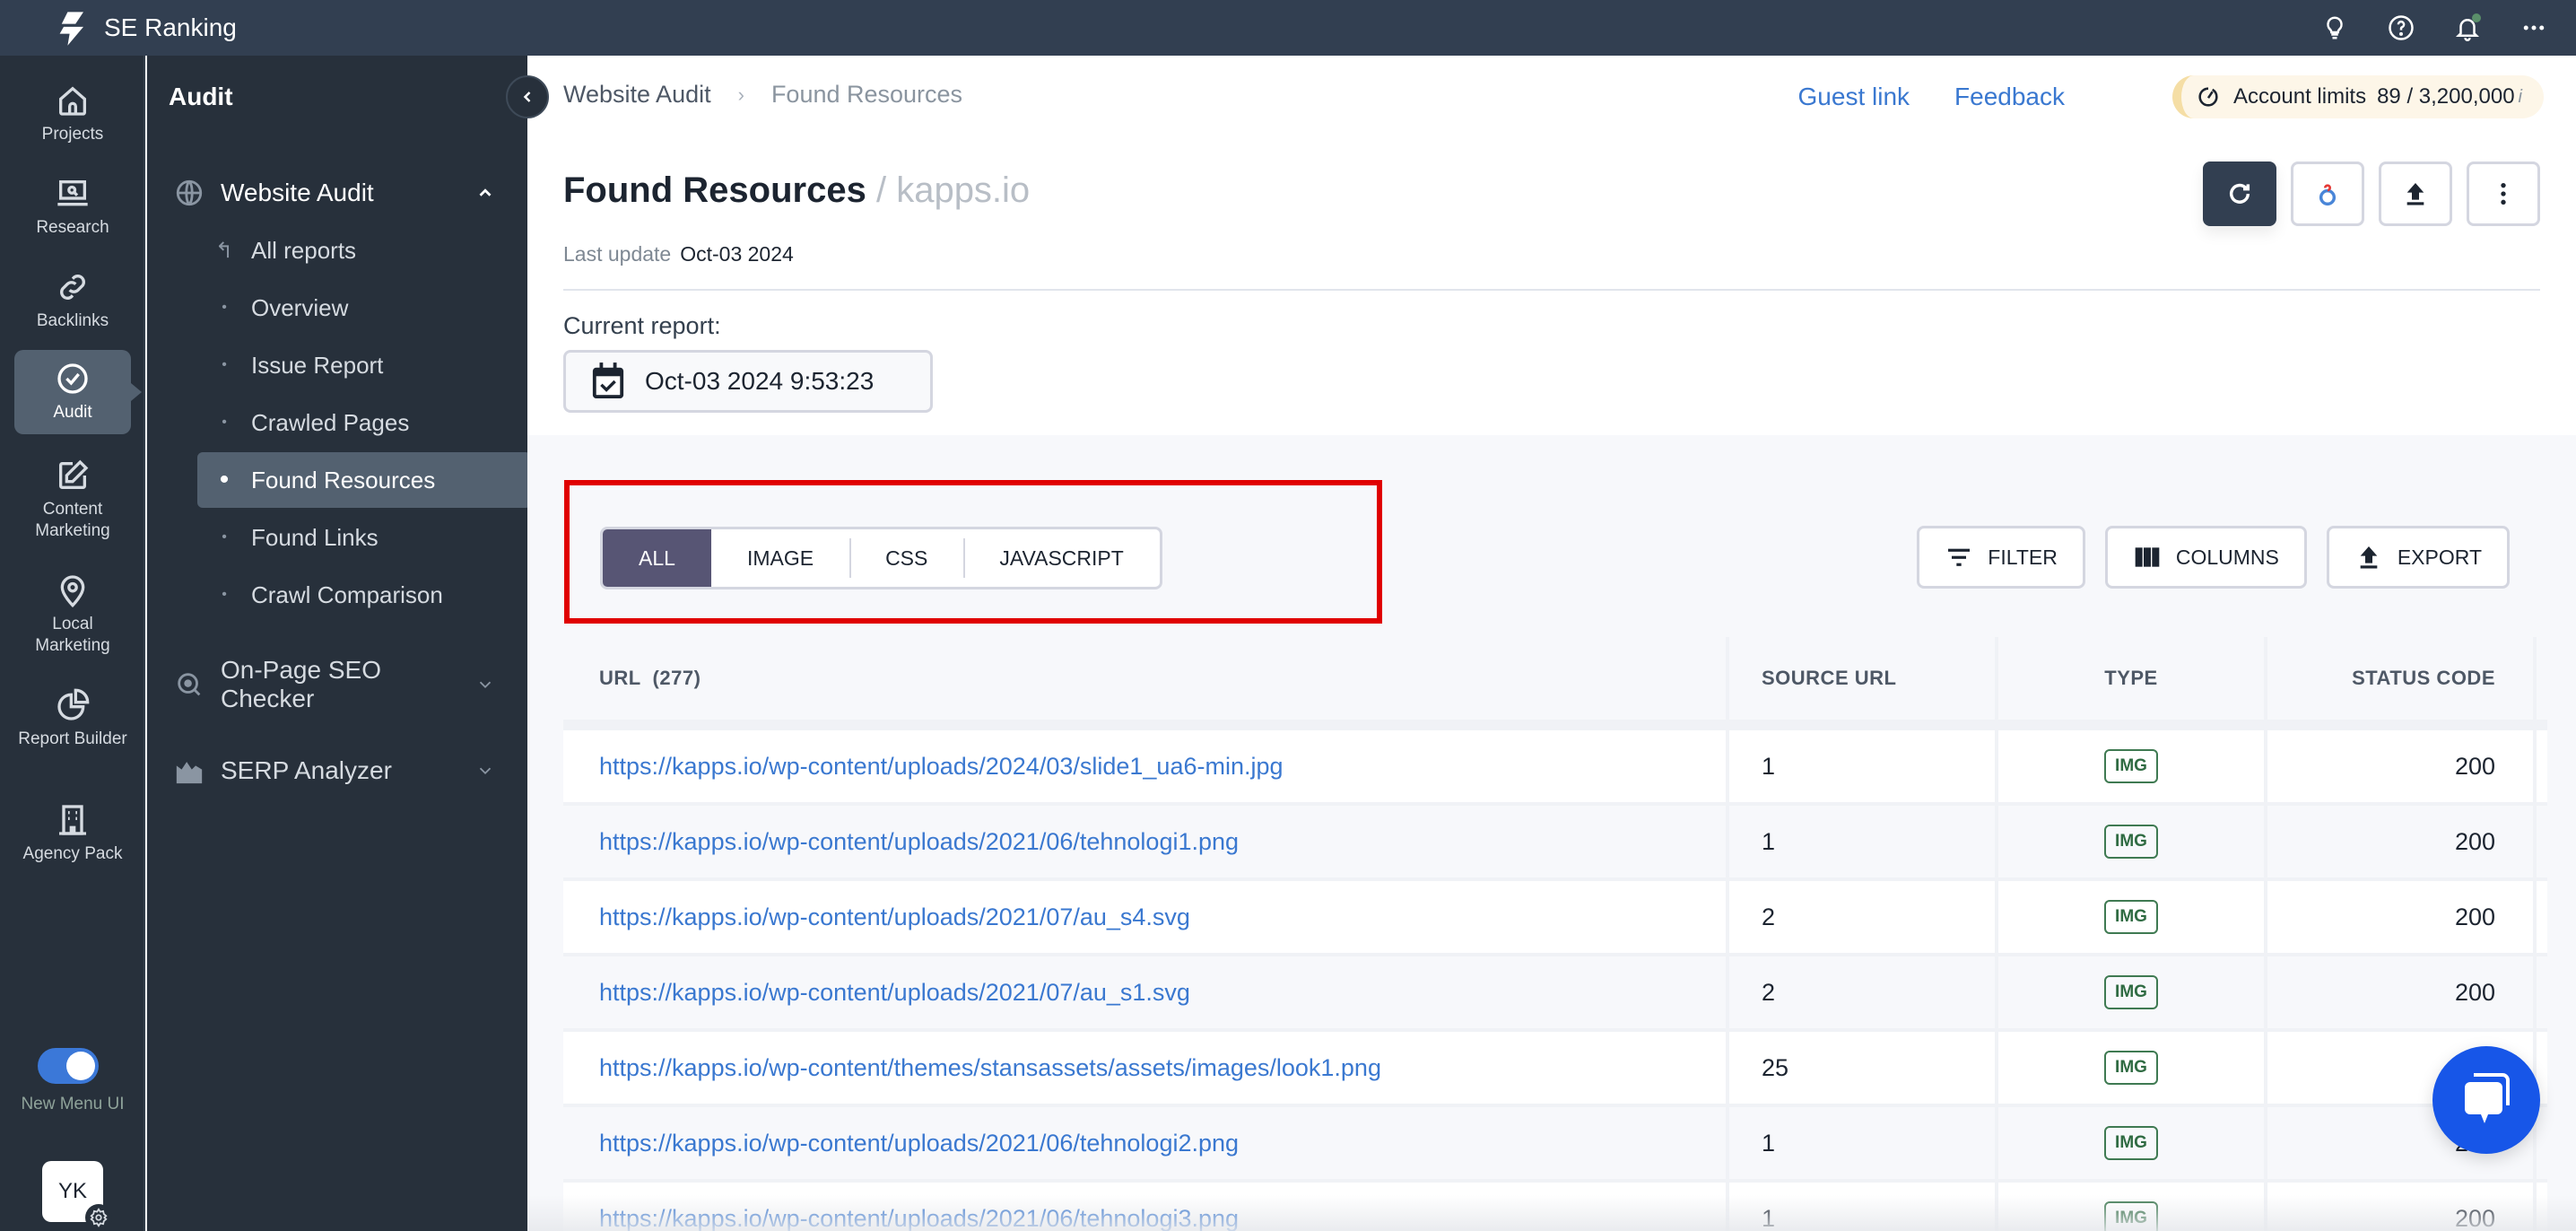 Image resolution: width=2576 pixels, height=1231 pixels. I want to click on more-icon, so click(2534, 28).